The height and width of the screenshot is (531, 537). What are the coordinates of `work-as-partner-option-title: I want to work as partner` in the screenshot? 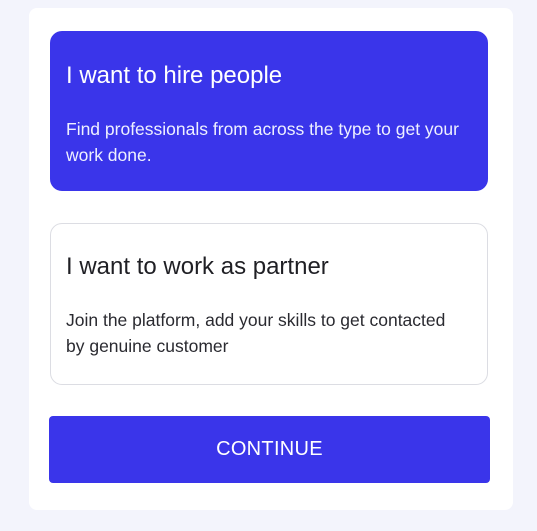 It's located at (197, 266).